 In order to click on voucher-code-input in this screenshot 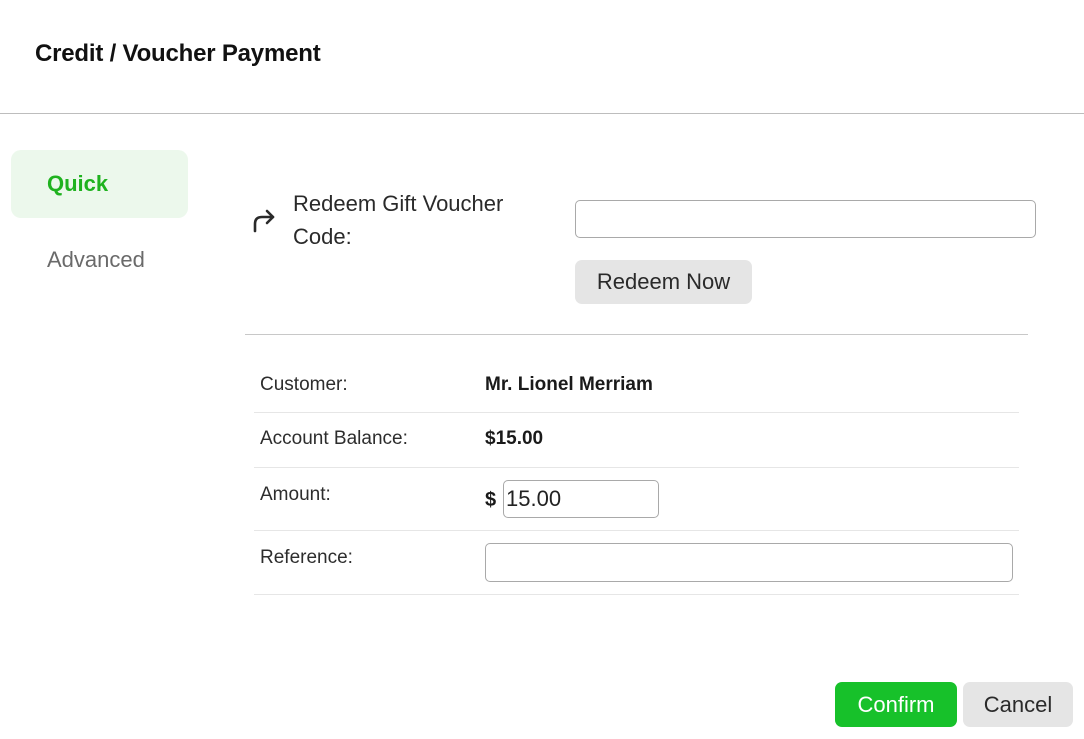, I will do `click(805, 219)`.